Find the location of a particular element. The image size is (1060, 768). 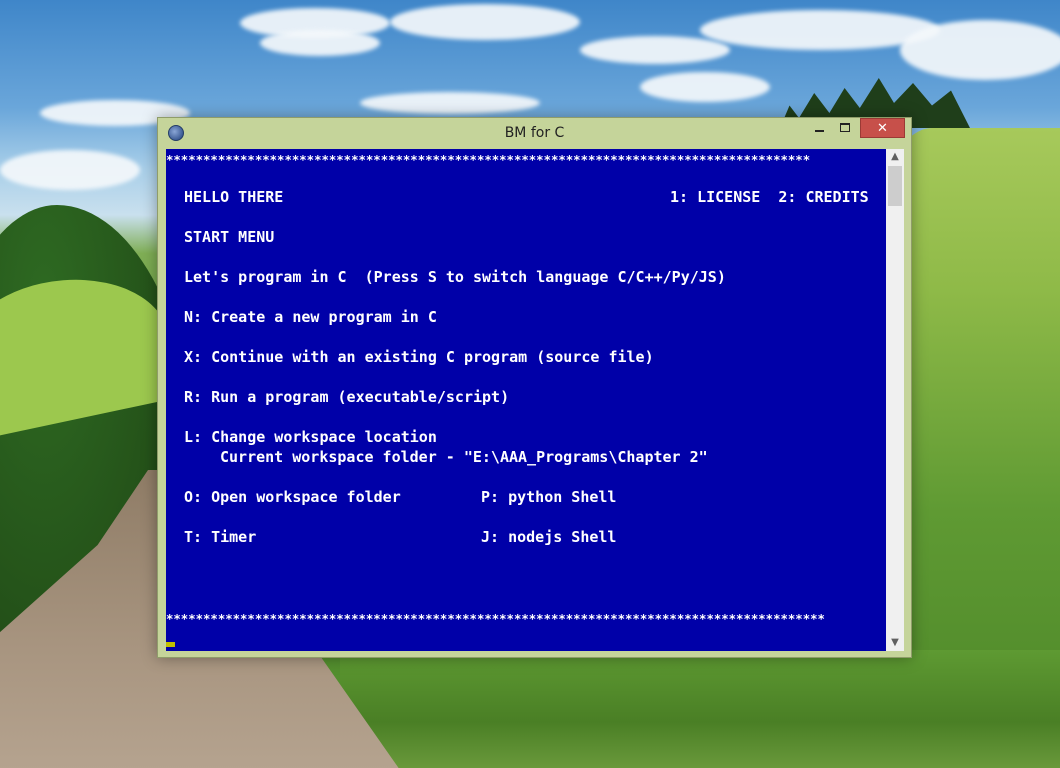

scroll-up-button: ▲ is located at coordinates (895, 157).